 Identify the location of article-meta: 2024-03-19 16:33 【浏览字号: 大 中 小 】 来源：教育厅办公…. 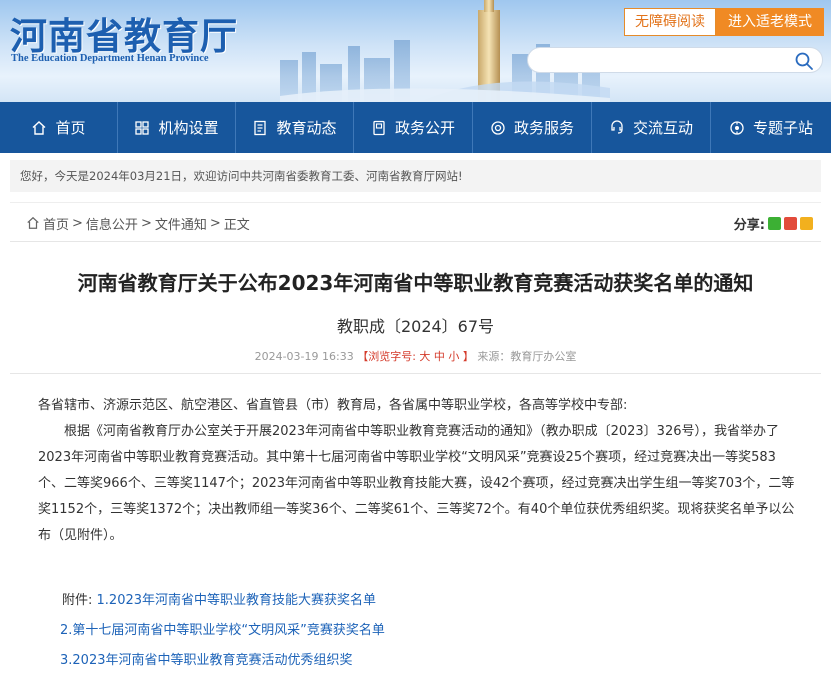
(415, 356).